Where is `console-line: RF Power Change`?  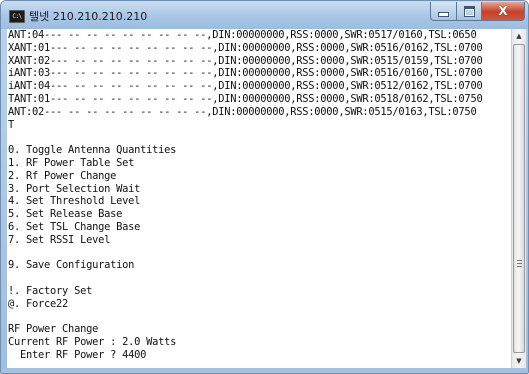
console-line: RF Power Change is located at coordinates (53, 329).